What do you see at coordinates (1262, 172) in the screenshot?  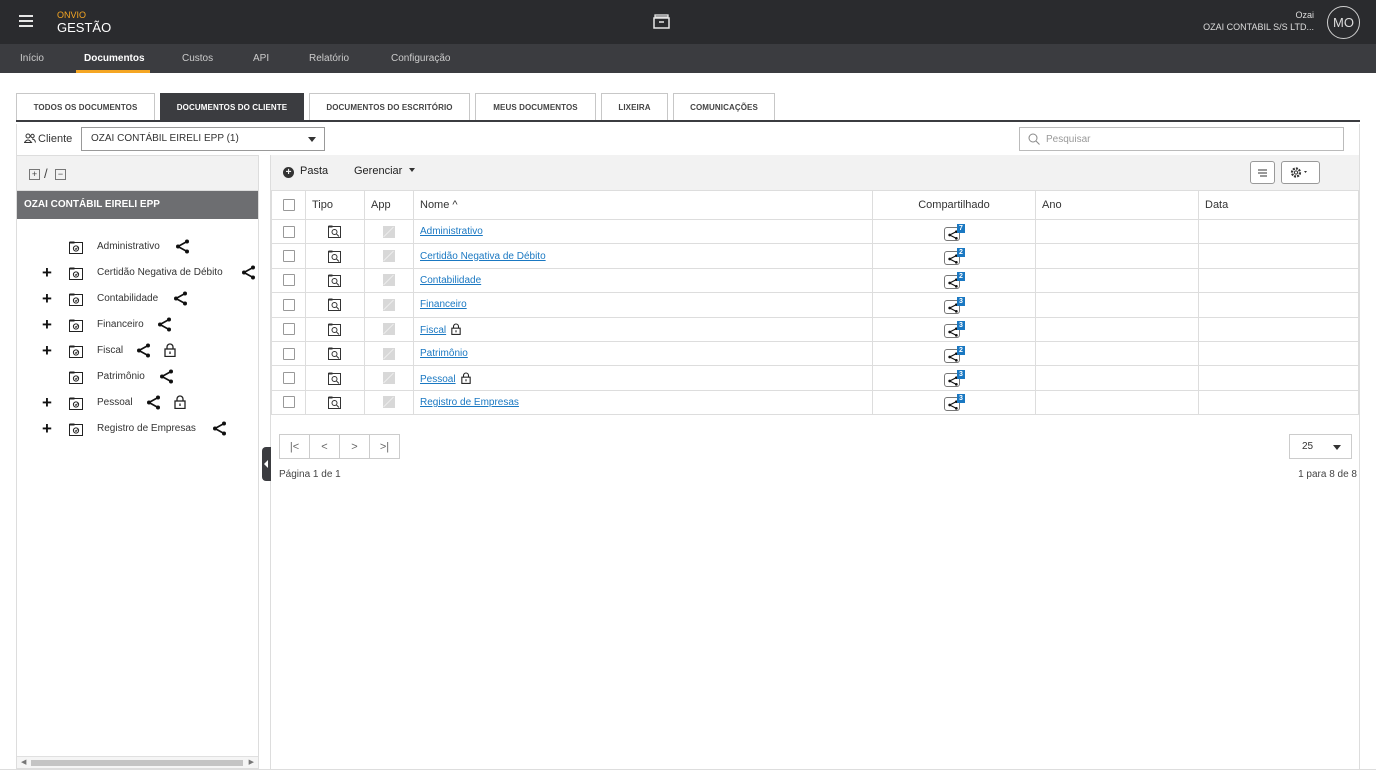 I see `columns-button` at bounding box center [1262, 172].